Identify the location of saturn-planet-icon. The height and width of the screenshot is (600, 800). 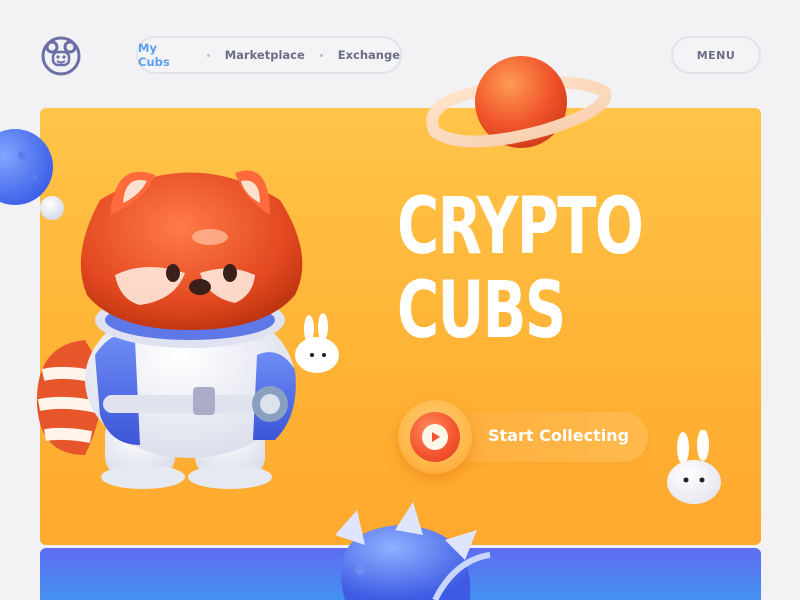
(519, 102).